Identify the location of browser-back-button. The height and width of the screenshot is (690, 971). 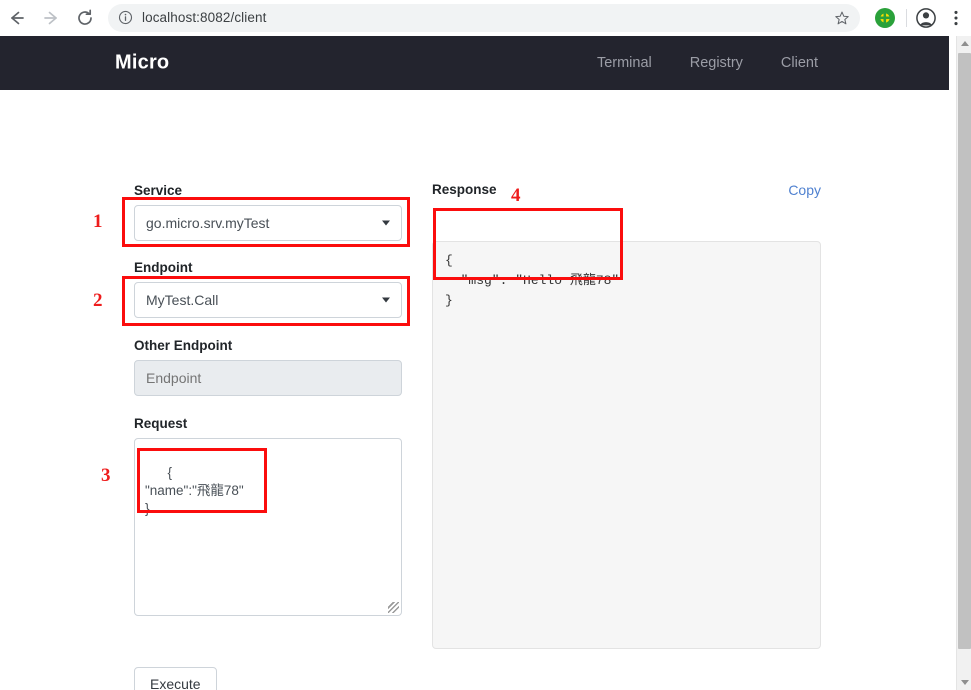
(17, 18).